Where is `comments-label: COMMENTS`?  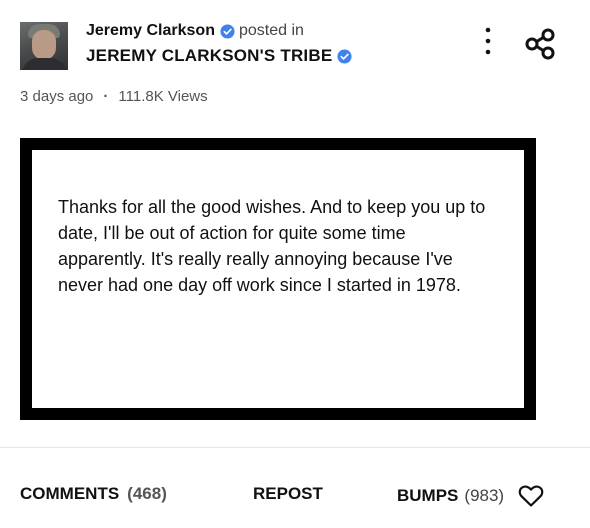 comments-label: COMMENTS is located at coordinates (70, 493).